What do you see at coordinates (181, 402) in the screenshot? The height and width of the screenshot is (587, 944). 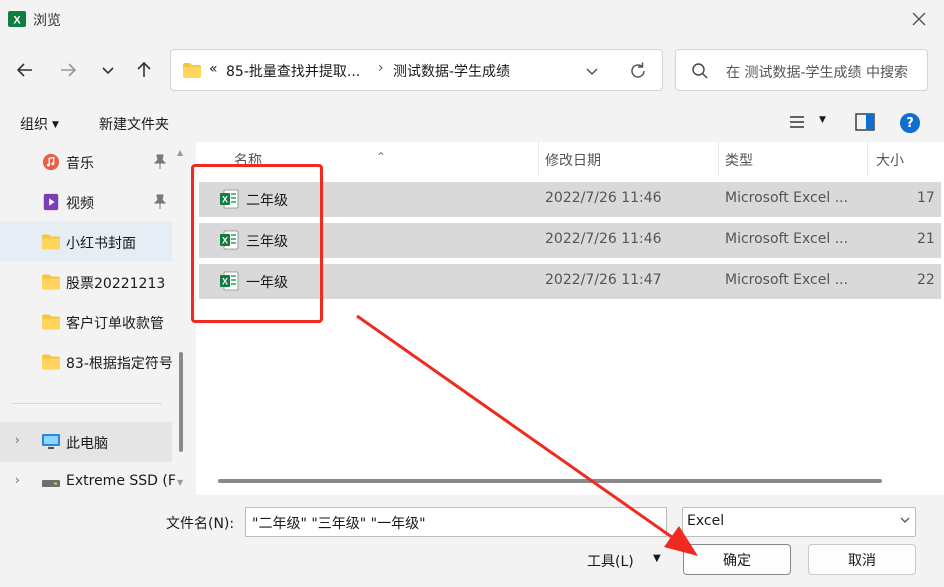 I see `sidebar-scrollbar` at bounding box center [181, 402].